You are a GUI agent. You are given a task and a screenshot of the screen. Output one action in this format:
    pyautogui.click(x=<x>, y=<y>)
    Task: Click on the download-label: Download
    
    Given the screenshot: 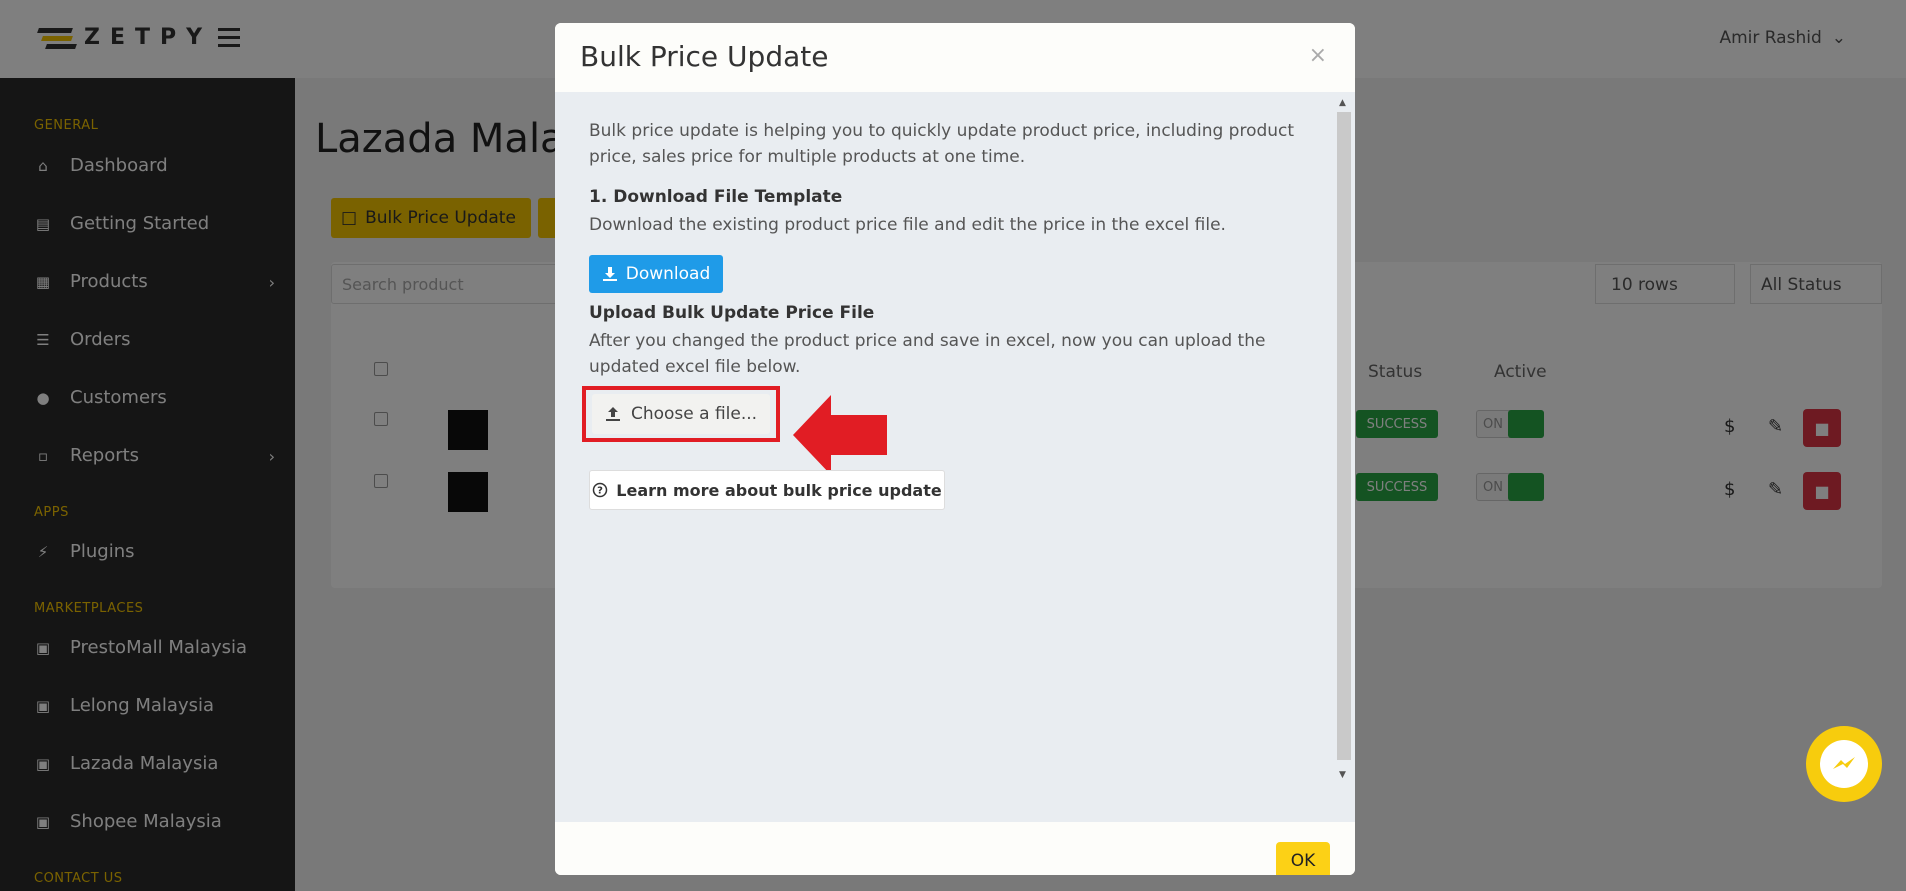 What is the action you would take?
    pyautogui.click(x=668, y=274)
    